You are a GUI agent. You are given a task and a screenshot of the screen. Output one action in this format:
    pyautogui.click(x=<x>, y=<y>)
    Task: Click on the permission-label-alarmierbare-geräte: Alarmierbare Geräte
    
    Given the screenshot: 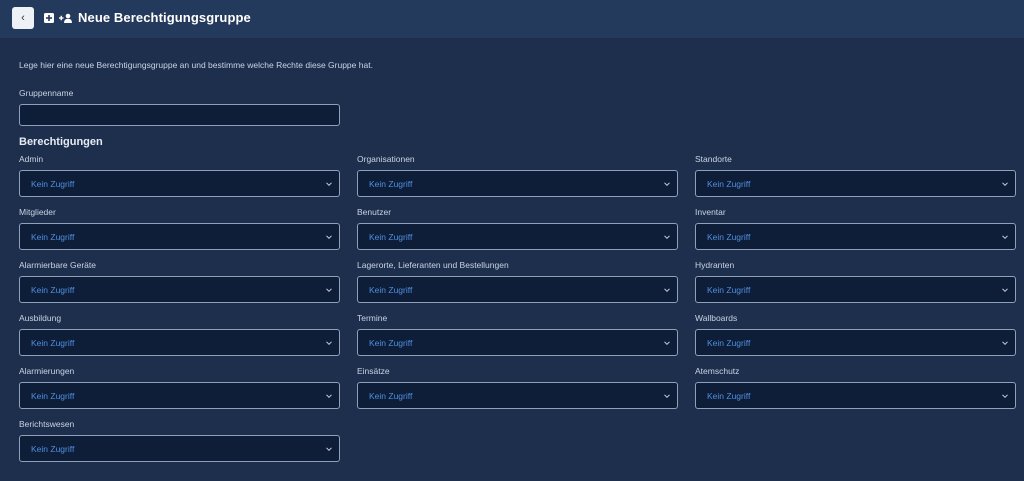 What is the action you would take?
    pyautogui.click(x=58, y=265)
    